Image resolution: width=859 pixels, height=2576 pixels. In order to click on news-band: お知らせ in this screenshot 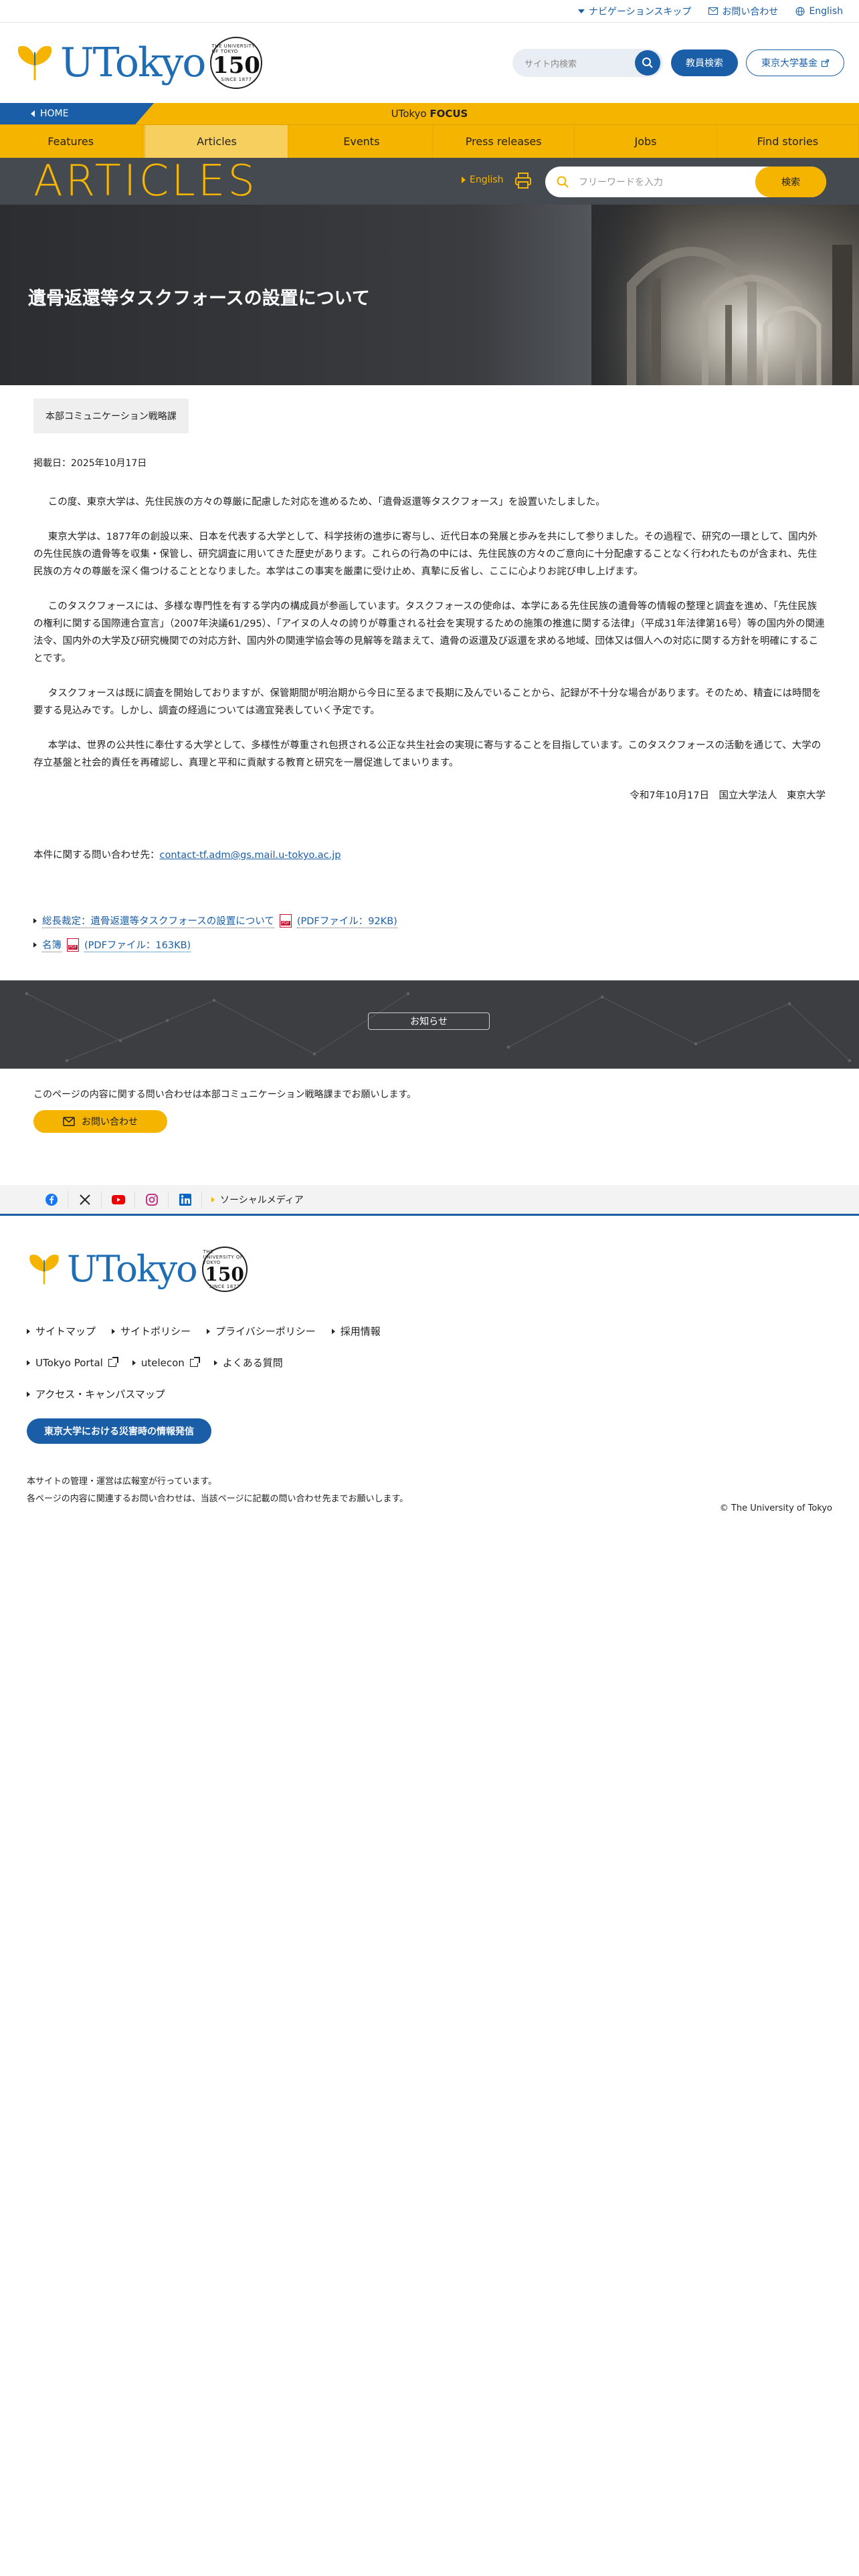, I will do `click(429, 1024)`.